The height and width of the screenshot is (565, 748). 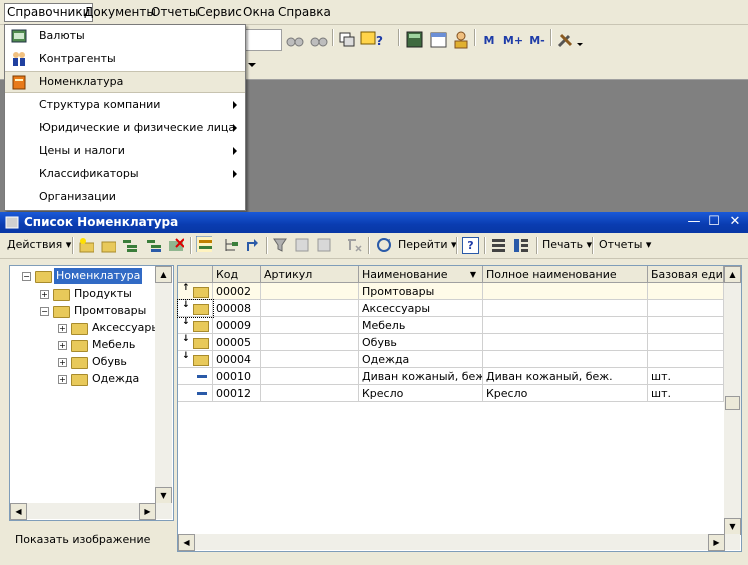 I want to click on cell-name: Диван кожаный, беж., so click(x=421, y=376).